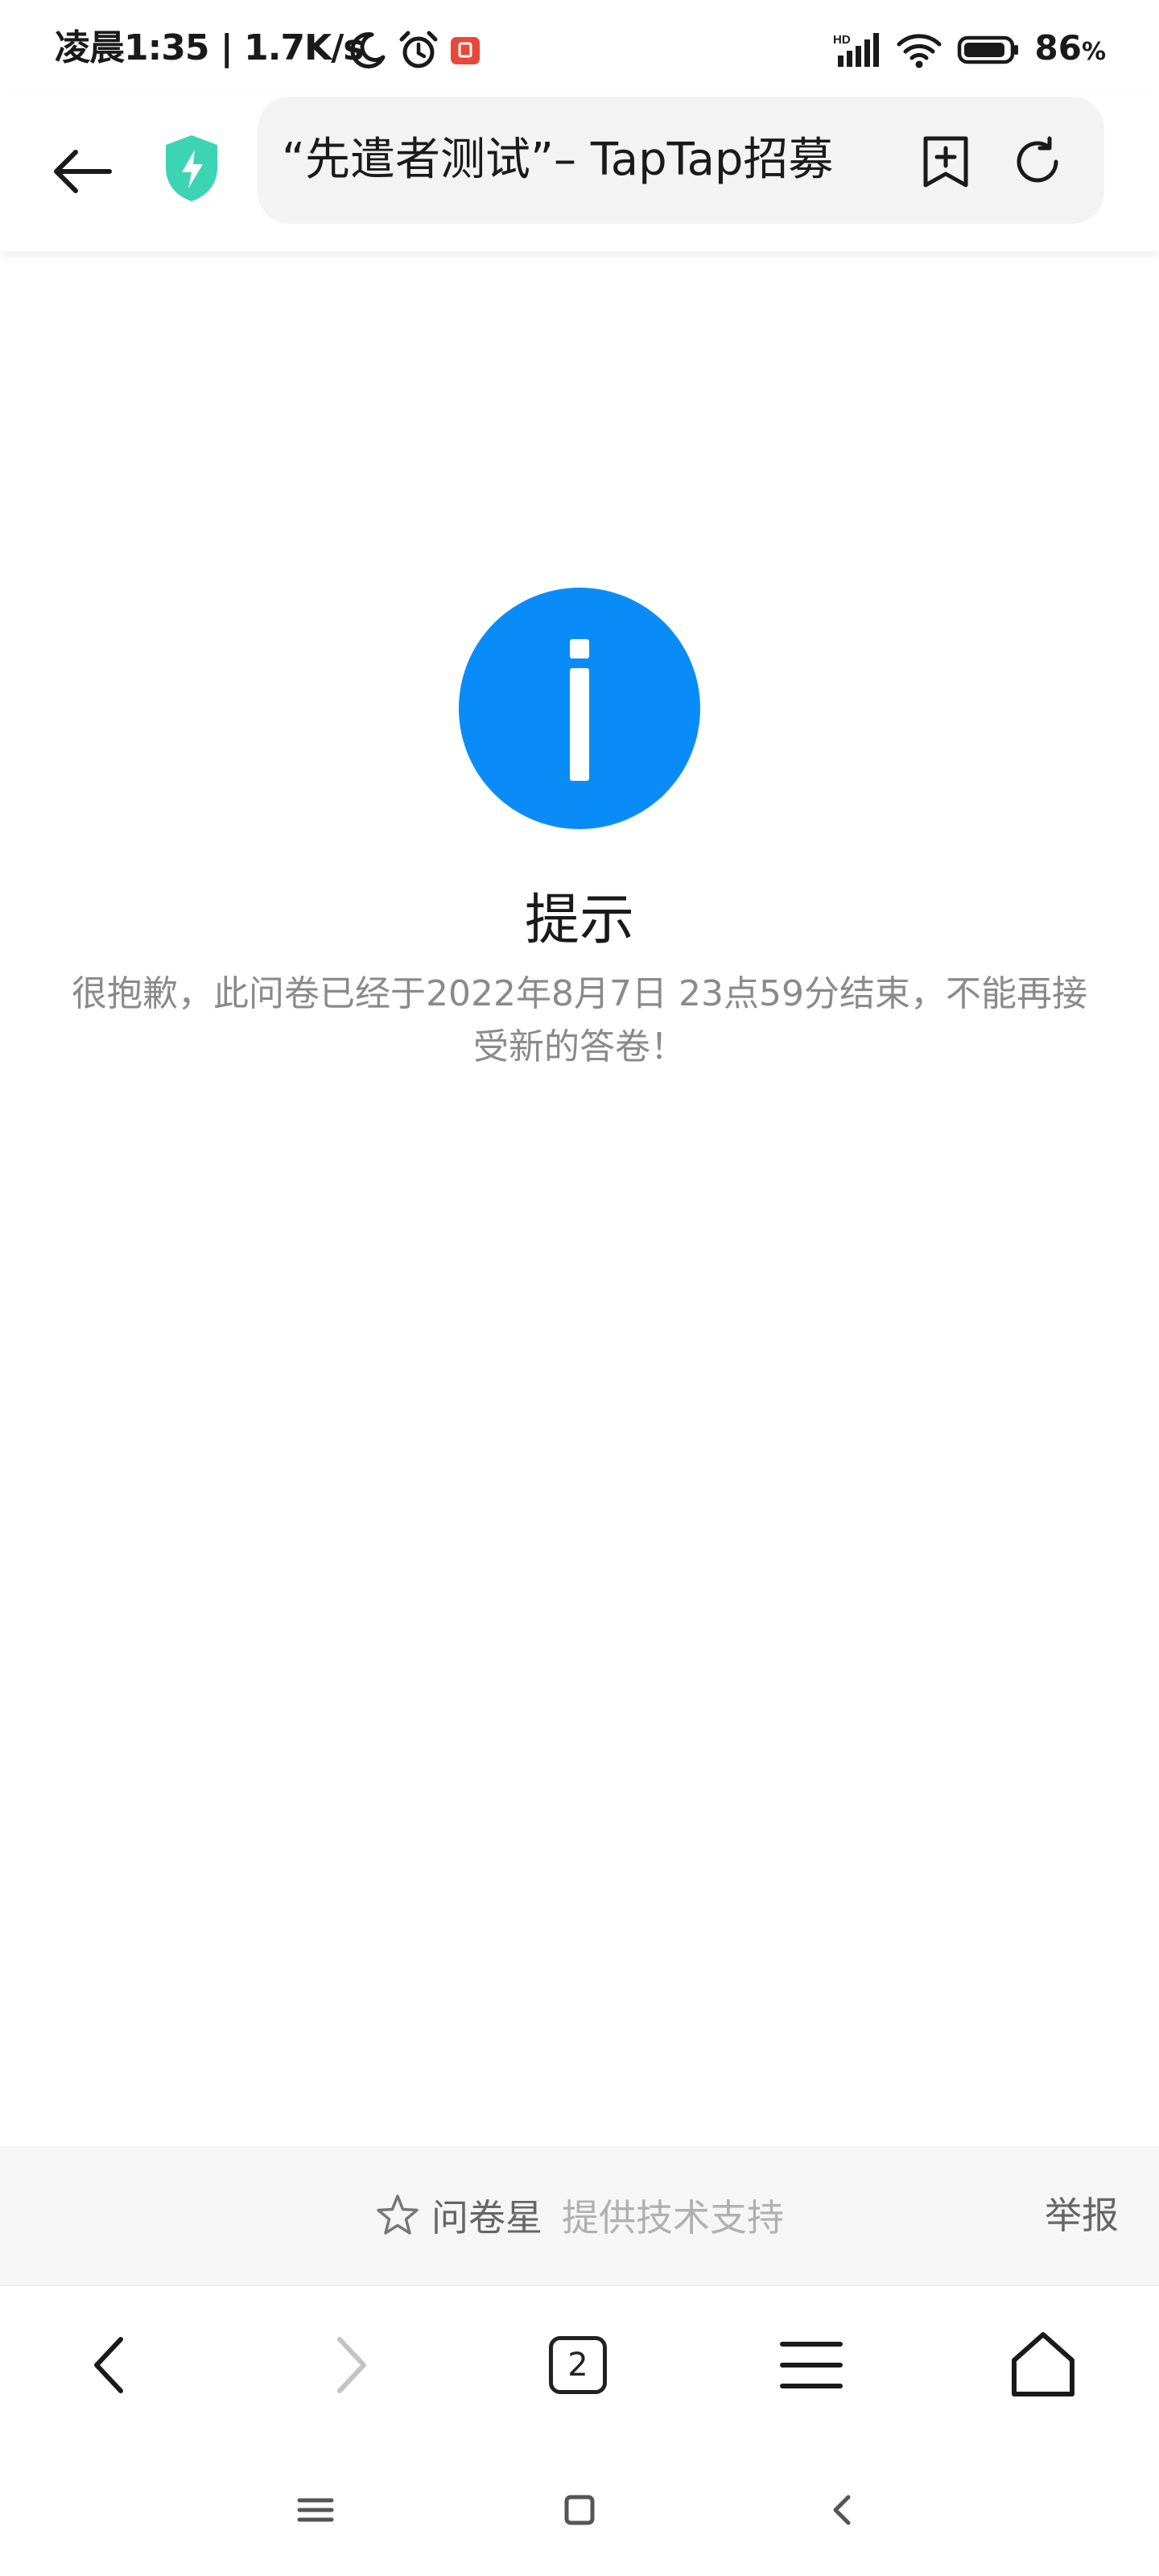 The width and height of the screenshot is (1159, 2576). I want to click on star-icon, so click(398, 2214).